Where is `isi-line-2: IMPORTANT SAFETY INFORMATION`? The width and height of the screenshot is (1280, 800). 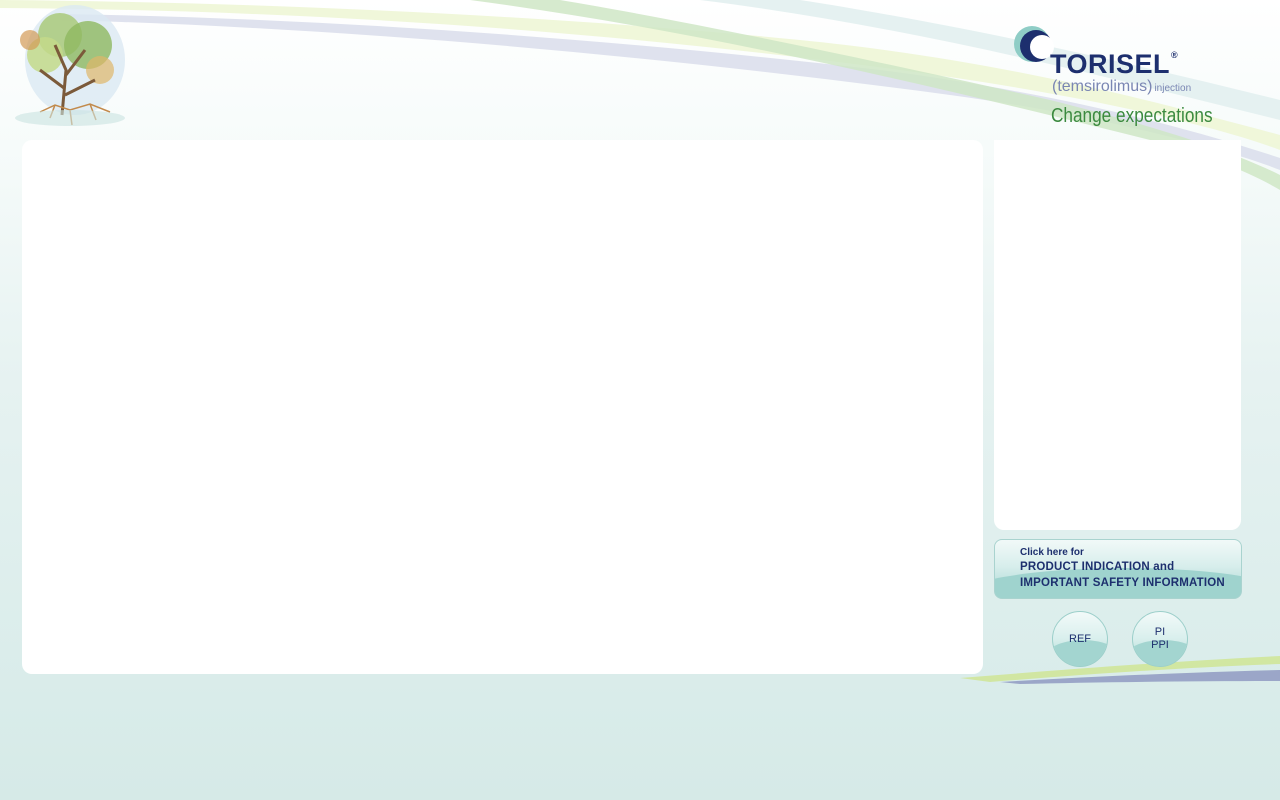 isi-line-2: IMPORTANT SAFETY INFORMATION is located at coordinates (1122, 583).